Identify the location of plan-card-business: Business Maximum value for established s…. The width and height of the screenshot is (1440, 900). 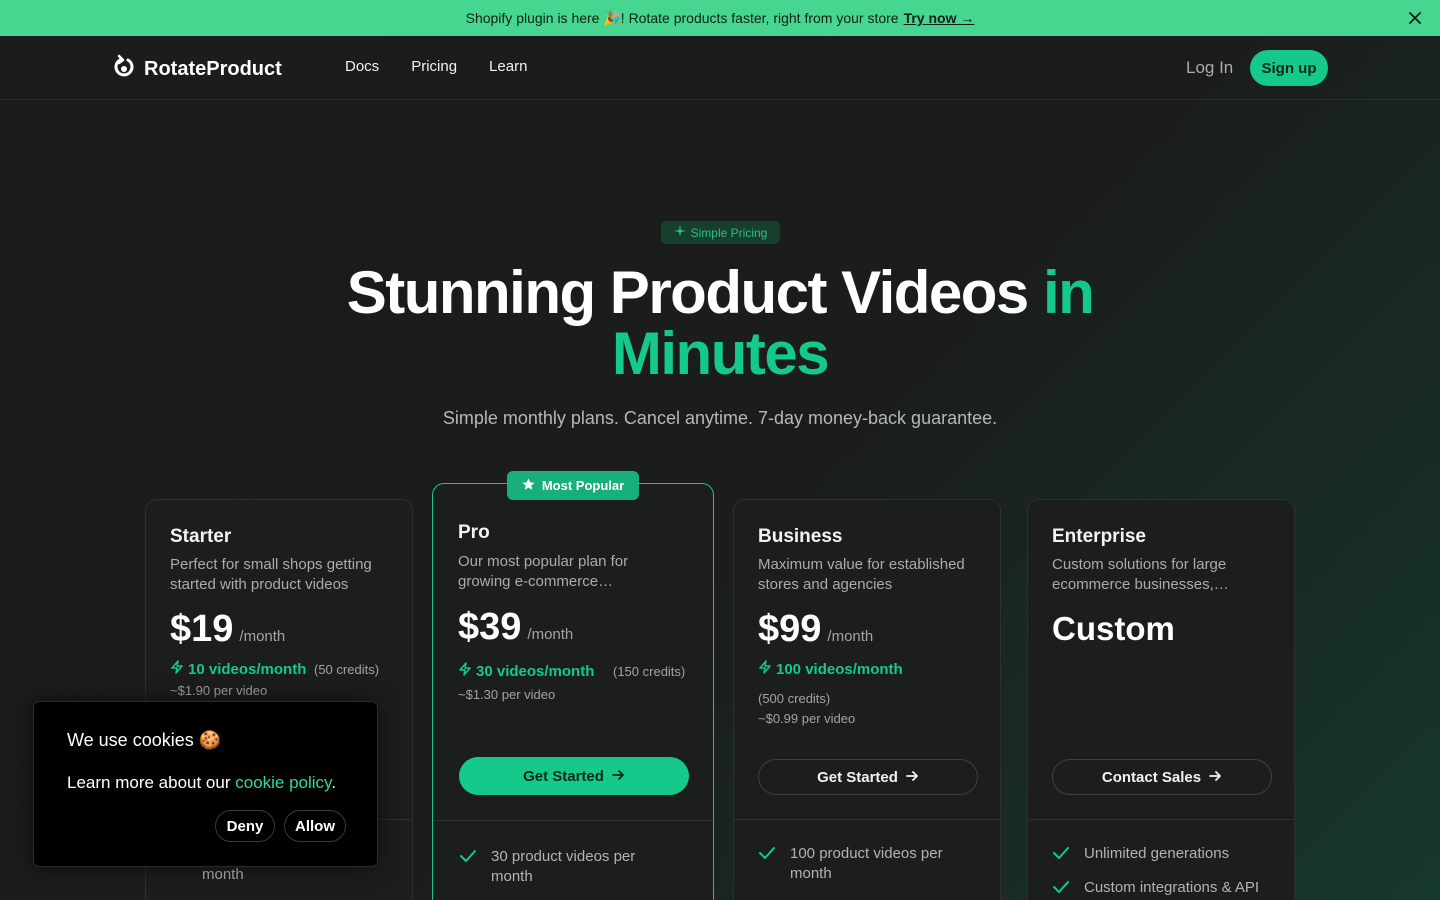
(867, 699).